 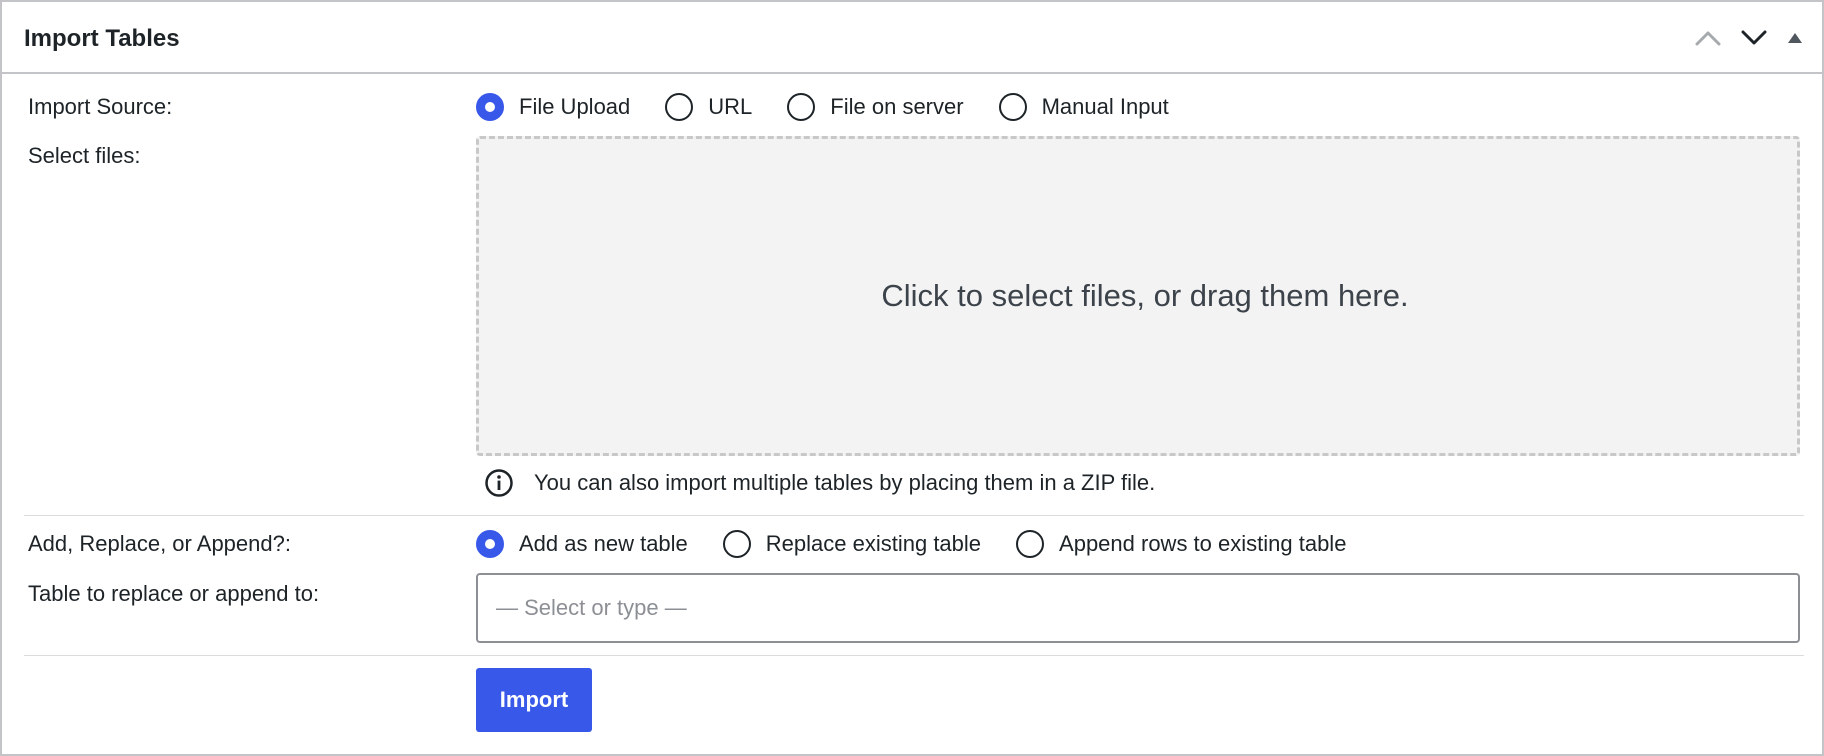 What do you see at coordinates (912, 38) in the screenshot?
I see `panel-header: Import Tables` at bounding box center [912, 38].